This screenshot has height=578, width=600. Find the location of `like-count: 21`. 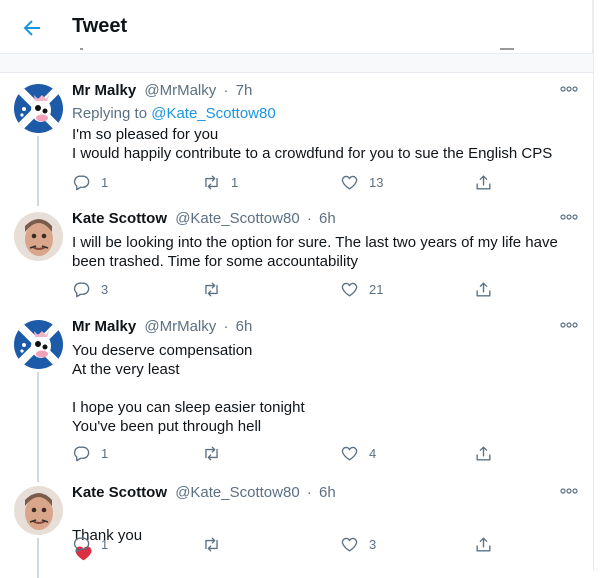

like-count: 21 is located at coordinates (376, 289).